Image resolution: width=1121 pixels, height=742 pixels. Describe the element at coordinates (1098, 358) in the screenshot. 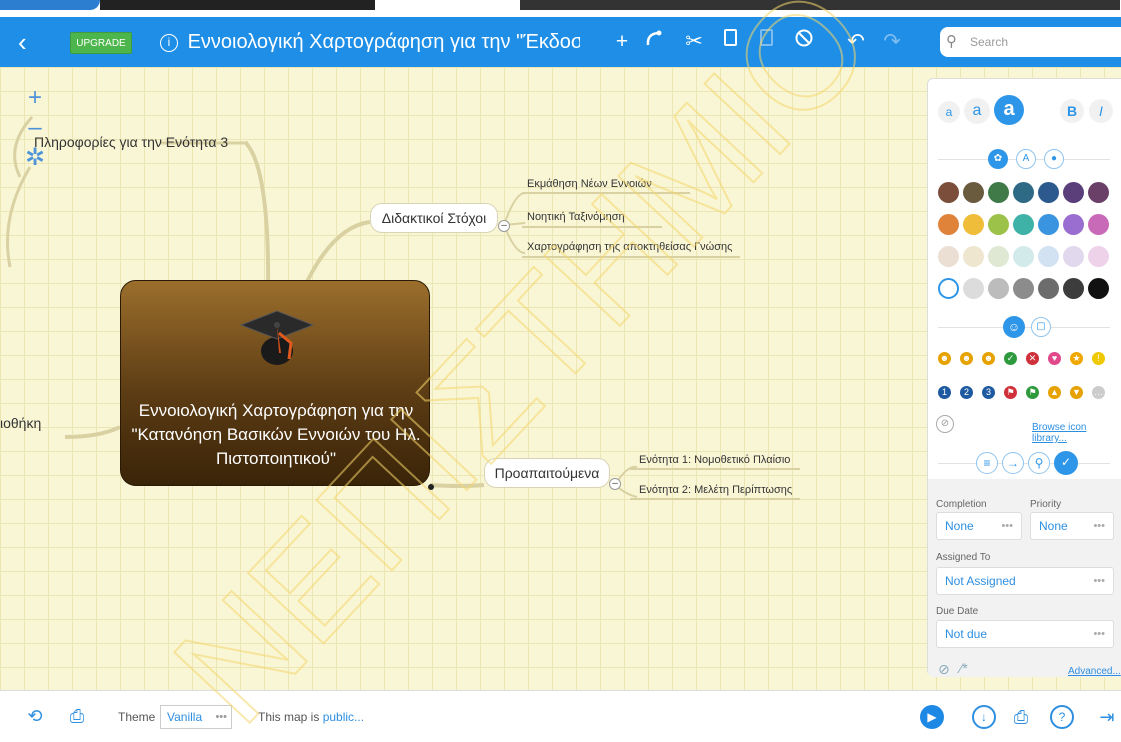

I see `lightbulb-icon: !` at that location.